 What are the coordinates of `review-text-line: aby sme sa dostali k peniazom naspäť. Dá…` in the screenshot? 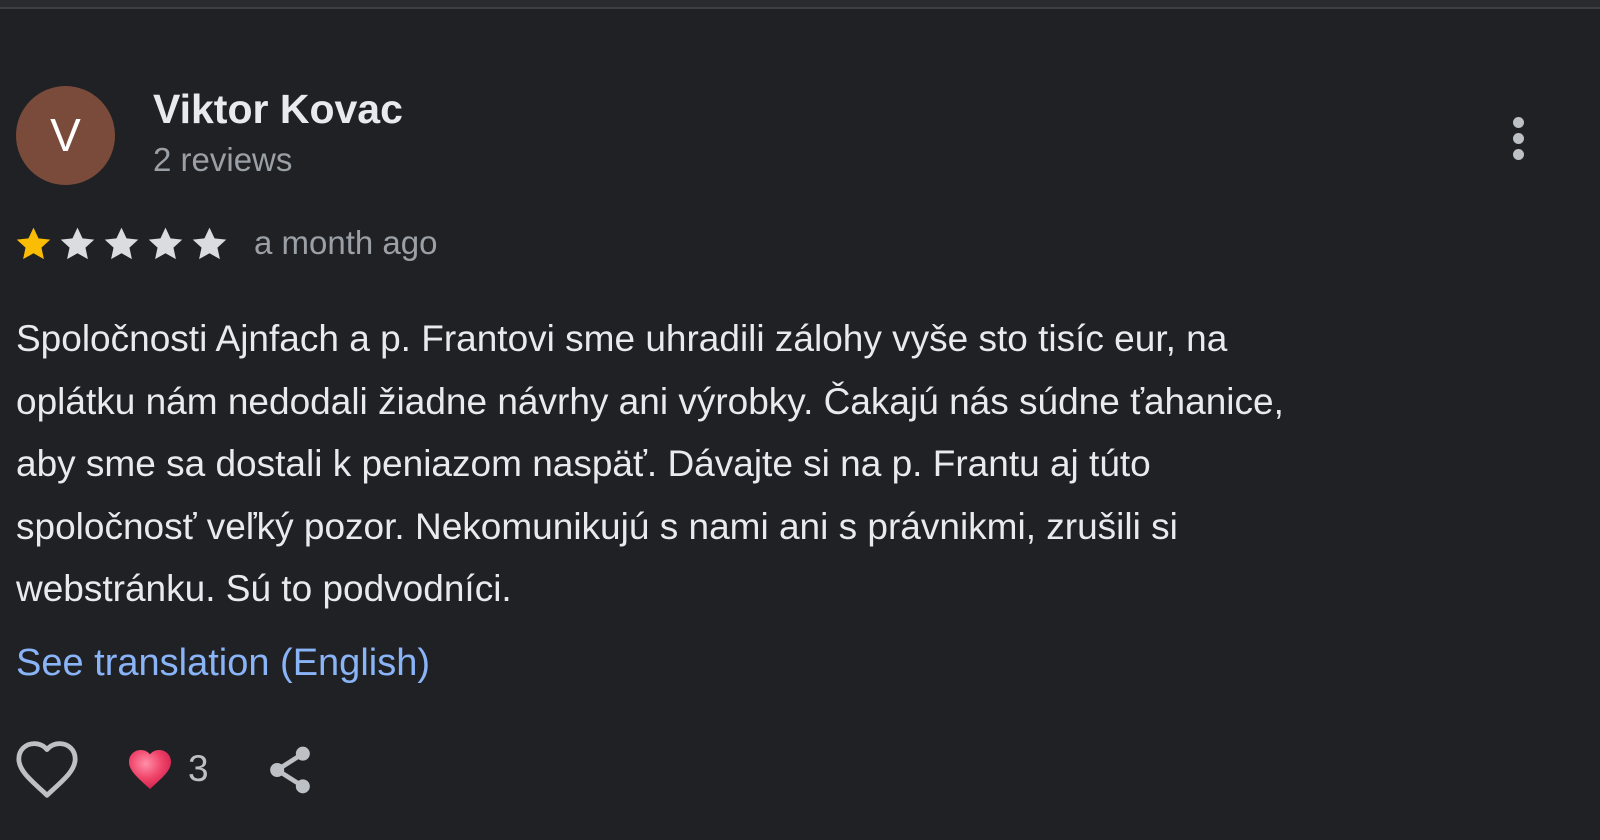 It's located at (583, 463).